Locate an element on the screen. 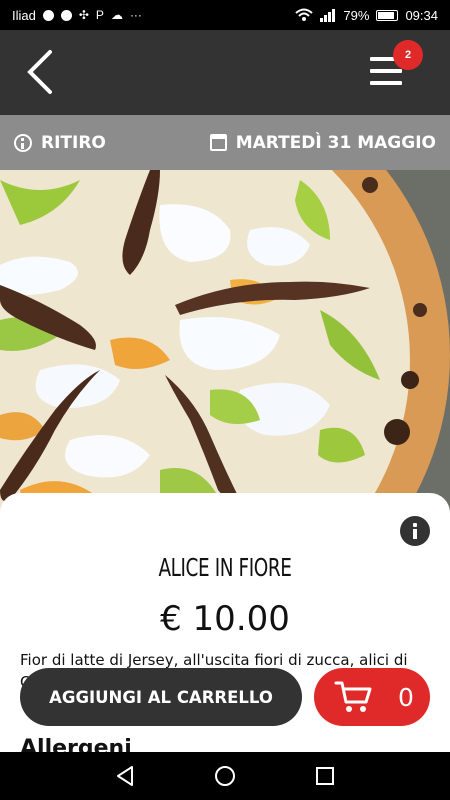  cart-button: 0 is located at coordinates (372, 697).